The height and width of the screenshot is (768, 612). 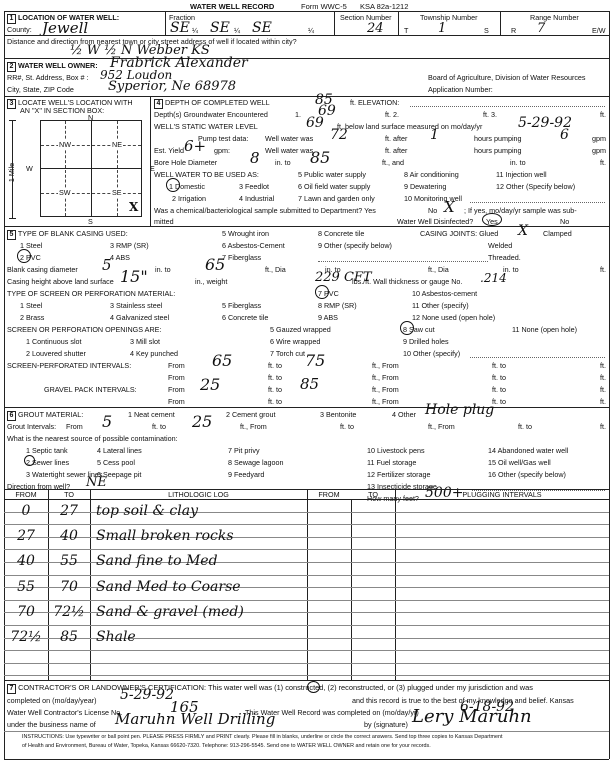 What do you see at coordinates (444, 293) in the screenshot?
I see `screen-option-asbestos: 10 Asbestos-cement` at bounding box center [444, 293].